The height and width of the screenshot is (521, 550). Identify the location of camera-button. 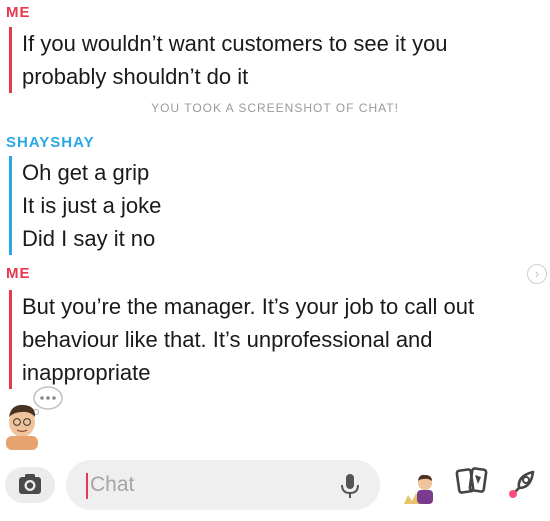
(30, 485).